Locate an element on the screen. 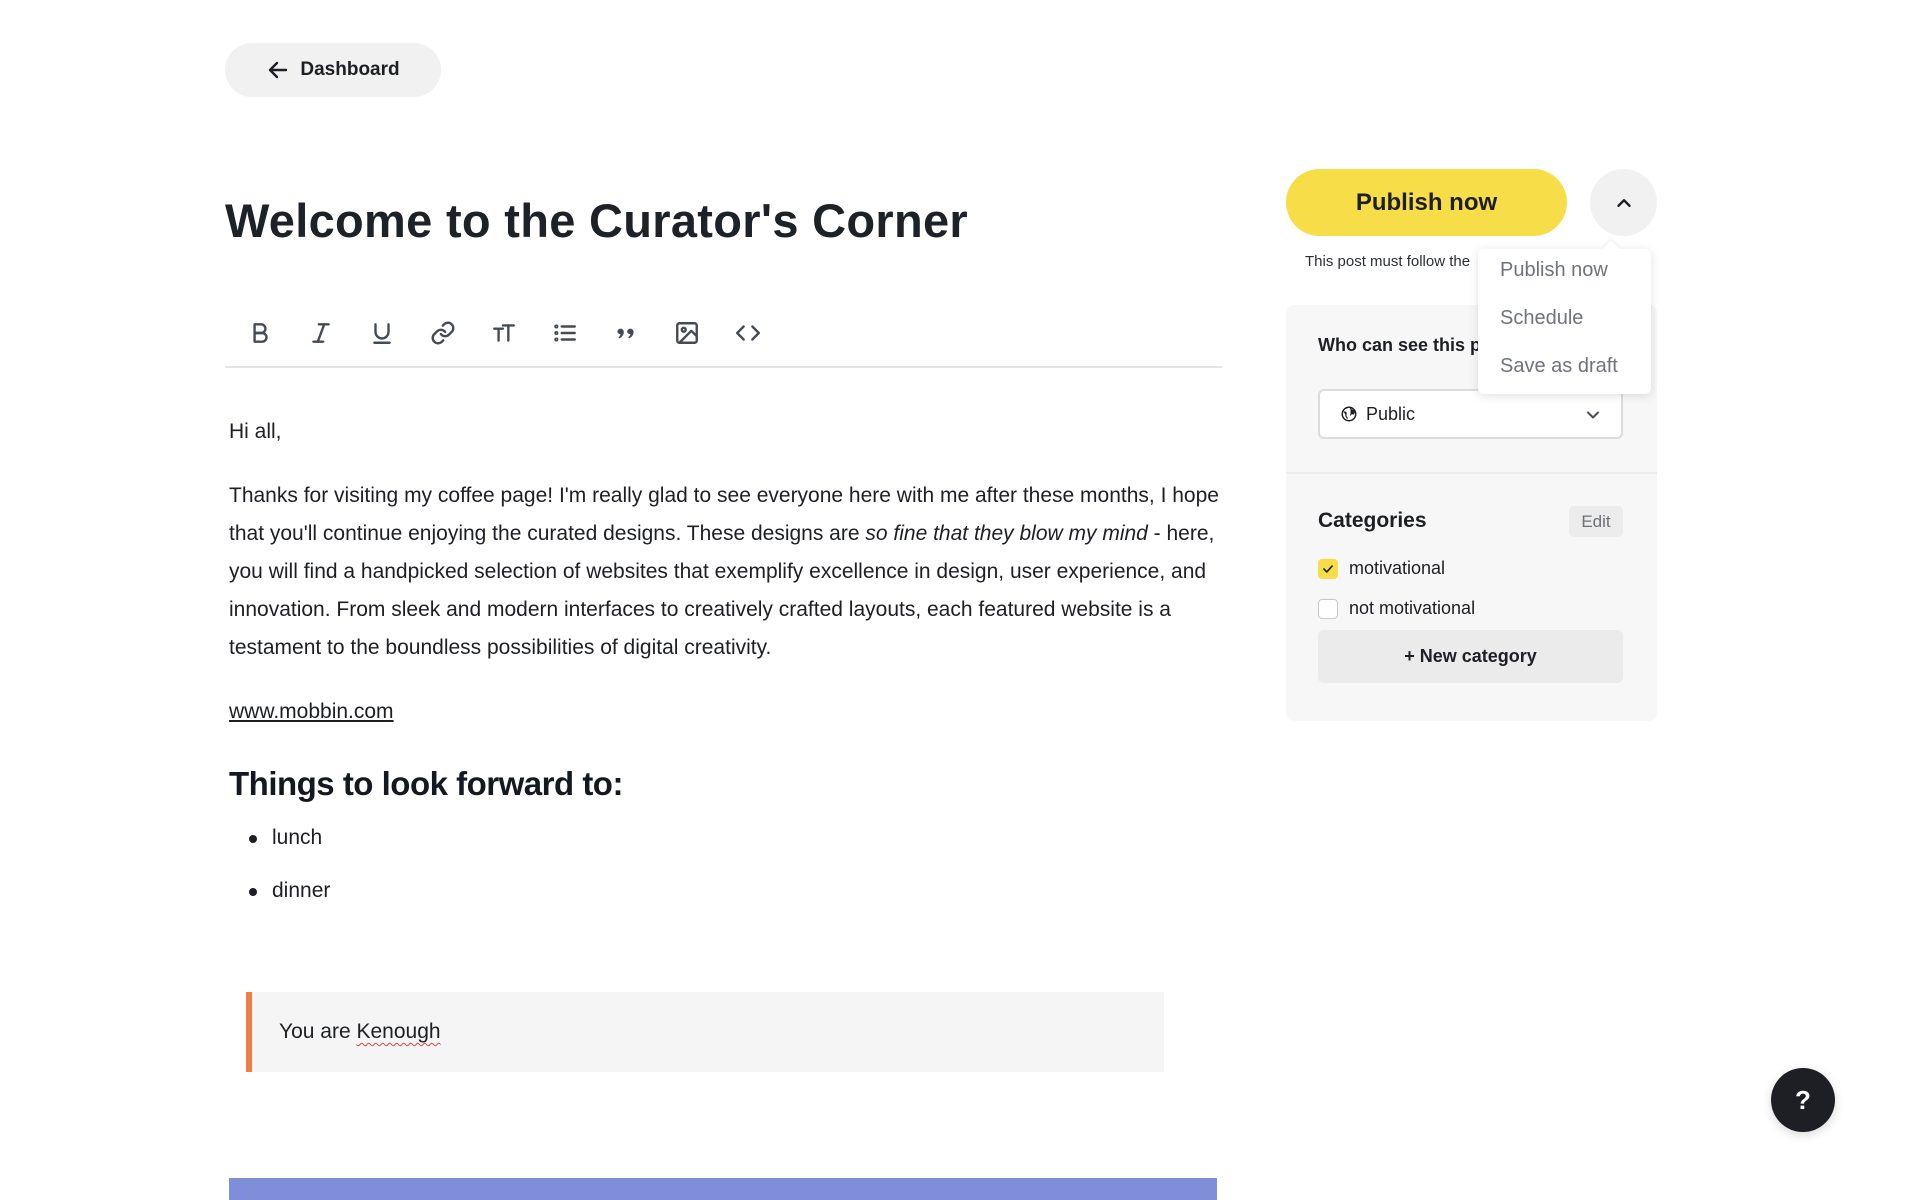 This screenshot has height=1200, width=1920. chevron-up-icon is located at coordinates (1623, 202).